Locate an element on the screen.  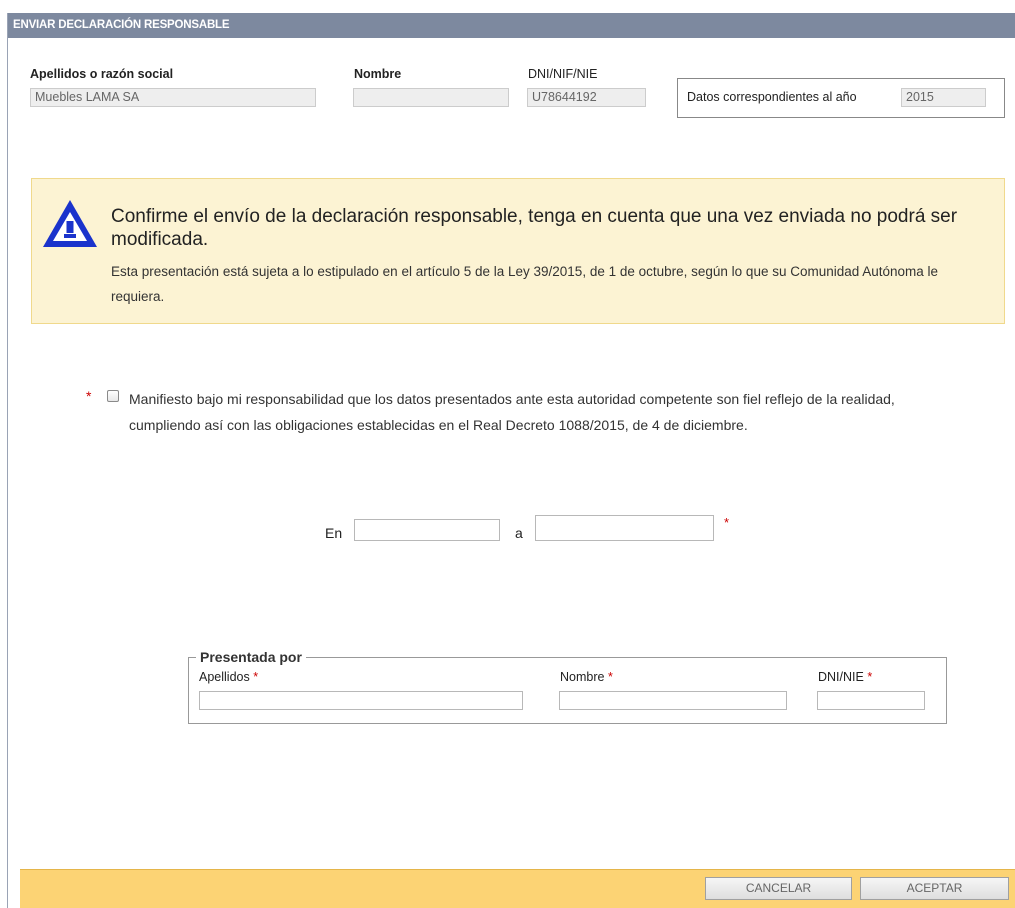
declaration-required-mark: * is located at coordinates (89, 396).